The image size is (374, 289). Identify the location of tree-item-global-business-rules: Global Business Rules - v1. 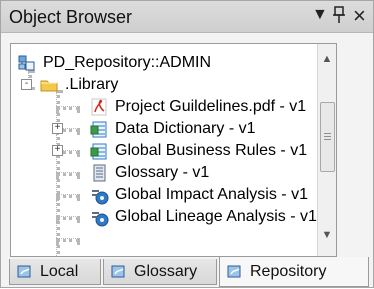
(198, 151).